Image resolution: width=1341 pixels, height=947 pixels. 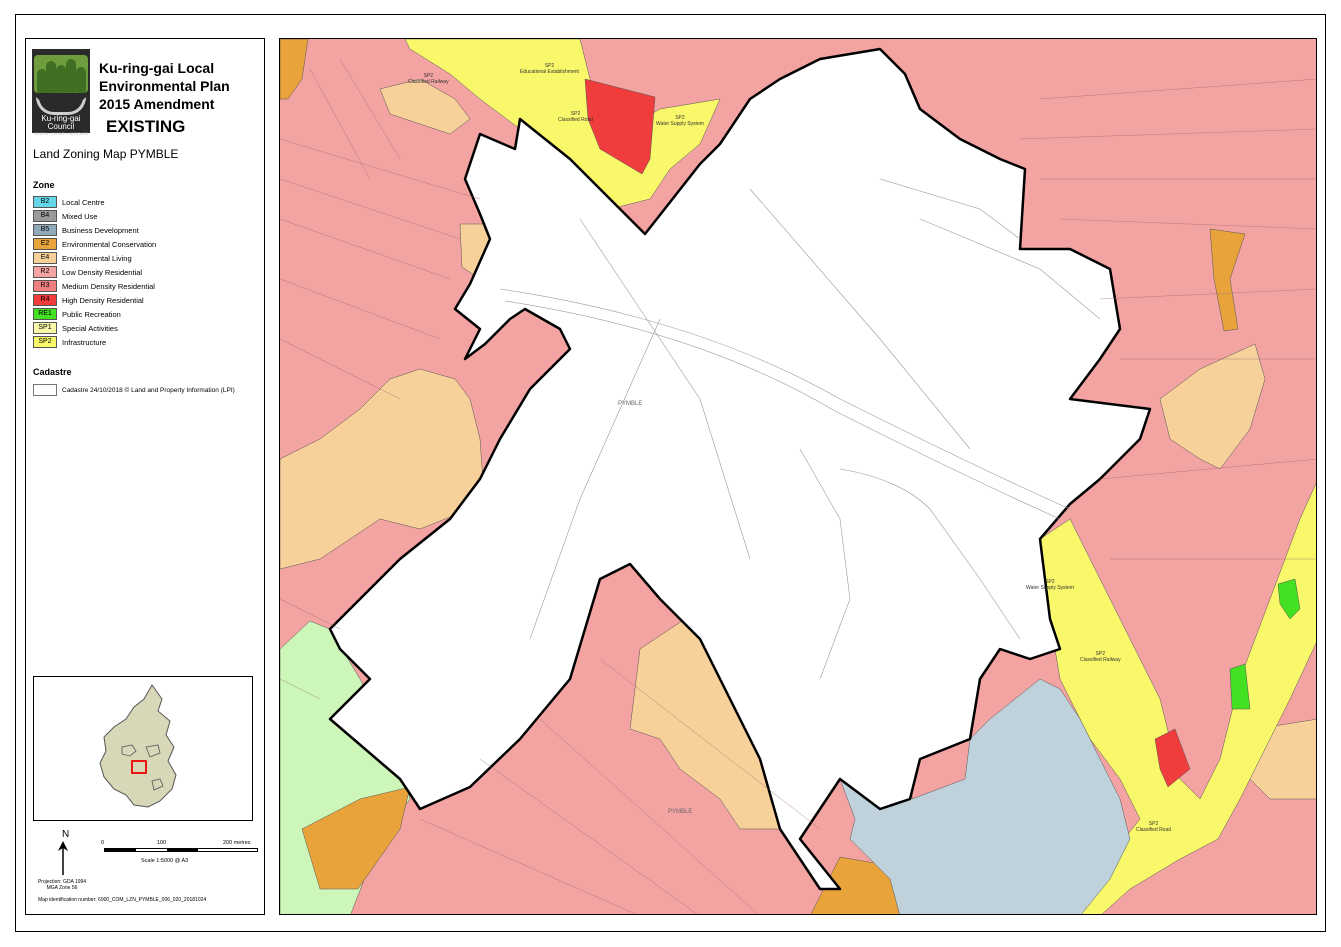 What do you see at coordinates (1154, 827) in the screenshot?
I see `label-sp2-road-se: SP2 Classified Road` at bounding box center [1154, 827].